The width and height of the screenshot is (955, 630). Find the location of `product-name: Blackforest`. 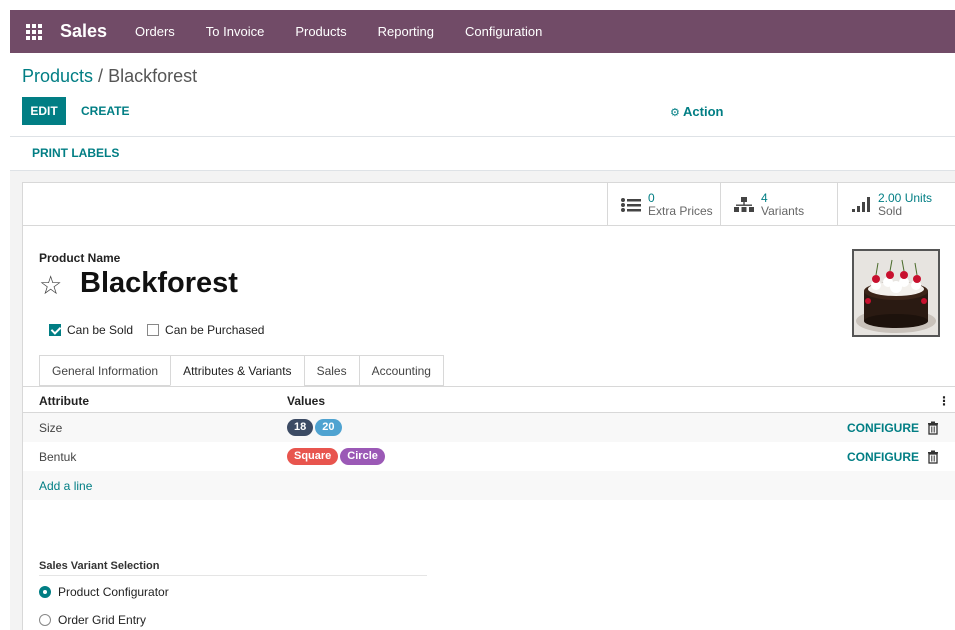

product-name: Blackforest is located at coordinates (159, 283).